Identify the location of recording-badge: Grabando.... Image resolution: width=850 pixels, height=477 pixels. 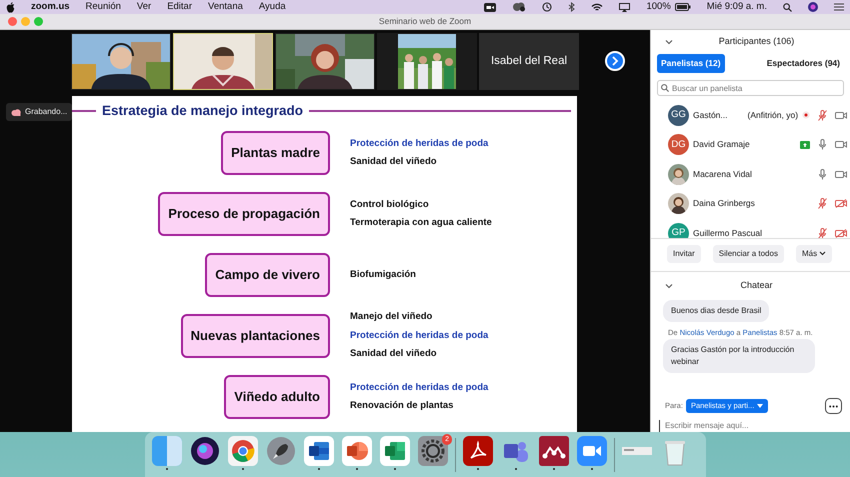
(39, 112).